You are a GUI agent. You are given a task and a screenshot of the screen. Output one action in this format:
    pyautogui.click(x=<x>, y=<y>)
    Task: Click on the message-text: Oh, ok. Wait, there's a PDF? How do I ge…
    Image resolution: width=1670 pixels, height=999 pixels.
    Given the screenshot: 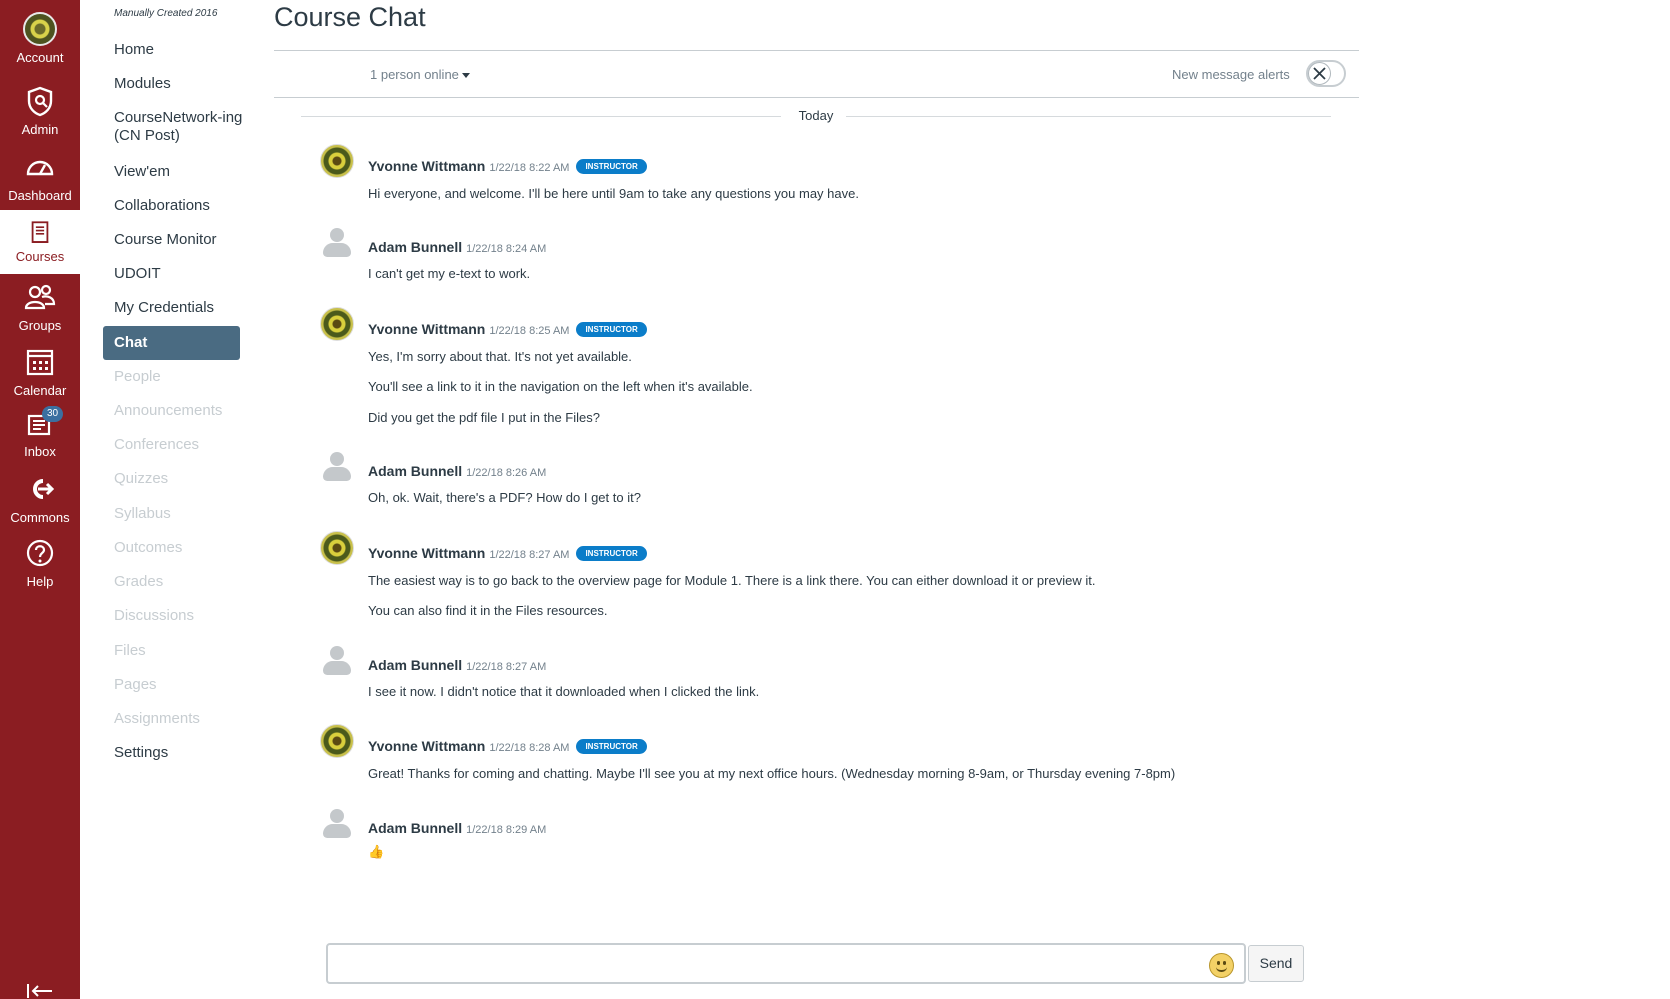 What is the action you would take?
    pyautogui.click(x=504, y=497)
    